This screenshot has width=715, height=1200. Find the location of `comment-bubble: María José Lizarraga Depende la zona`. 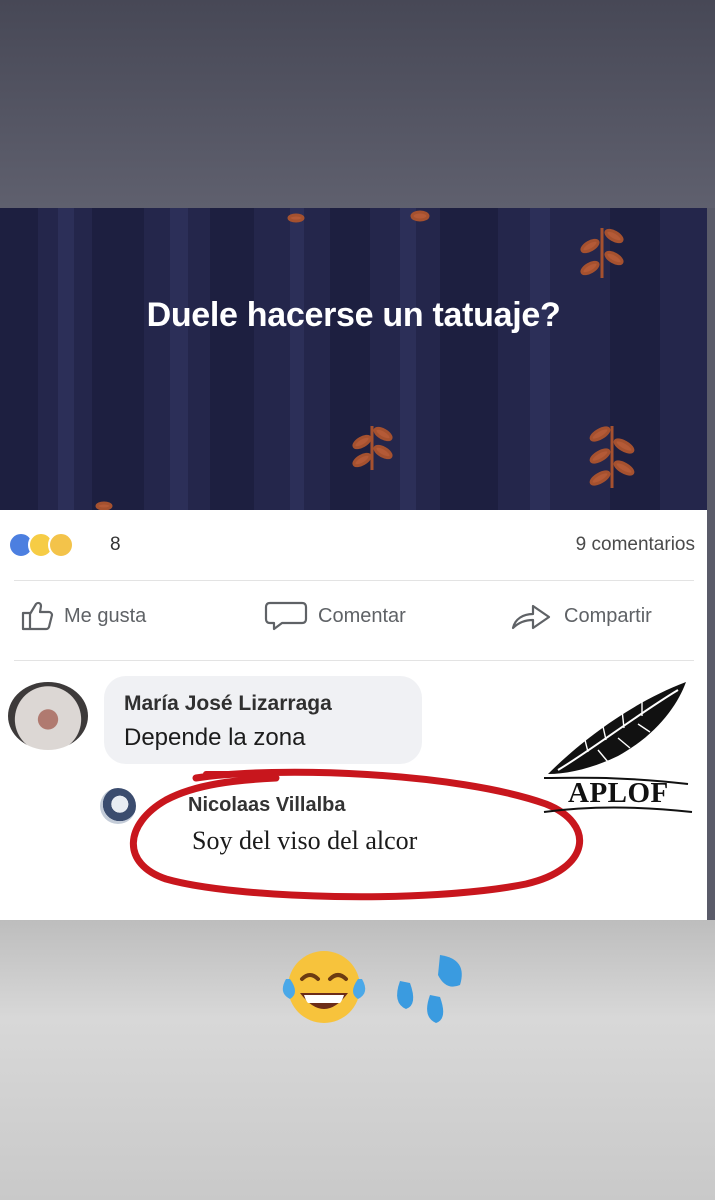

comment-bubble: María José Lizarraga Depende la zona is located at coordinates (263, 720).